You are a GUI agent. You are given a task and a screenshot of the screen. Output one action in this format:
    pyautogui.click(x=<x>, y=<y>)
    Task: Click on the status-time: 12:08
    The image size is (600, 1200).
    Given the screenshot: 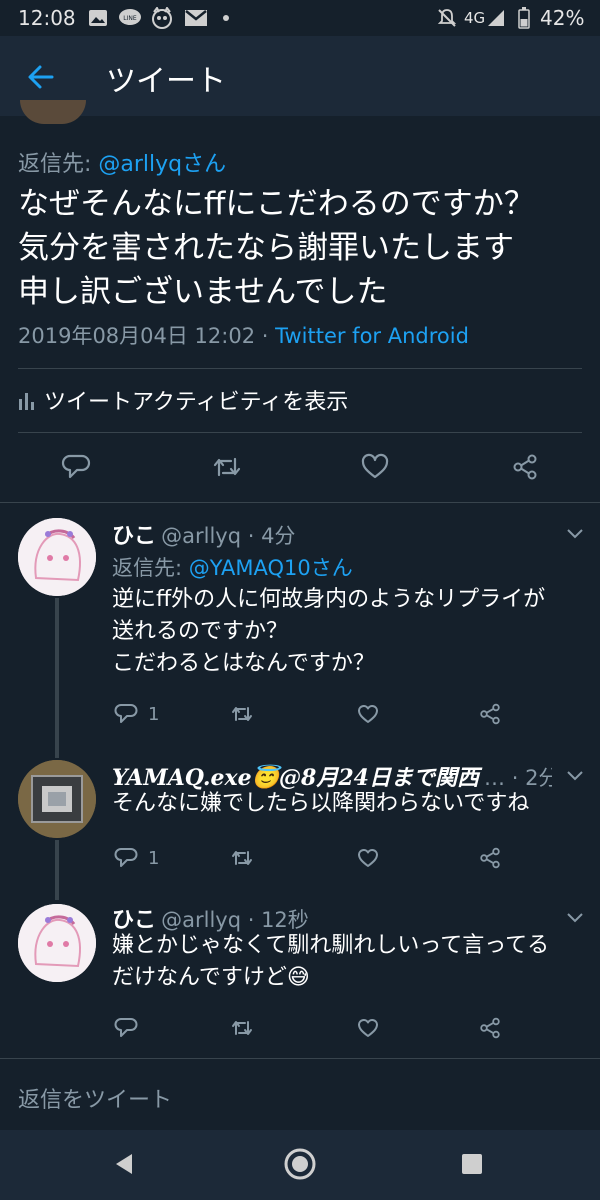 What is the action you would take?
    pyautogui.click(x=47, y=18)
    